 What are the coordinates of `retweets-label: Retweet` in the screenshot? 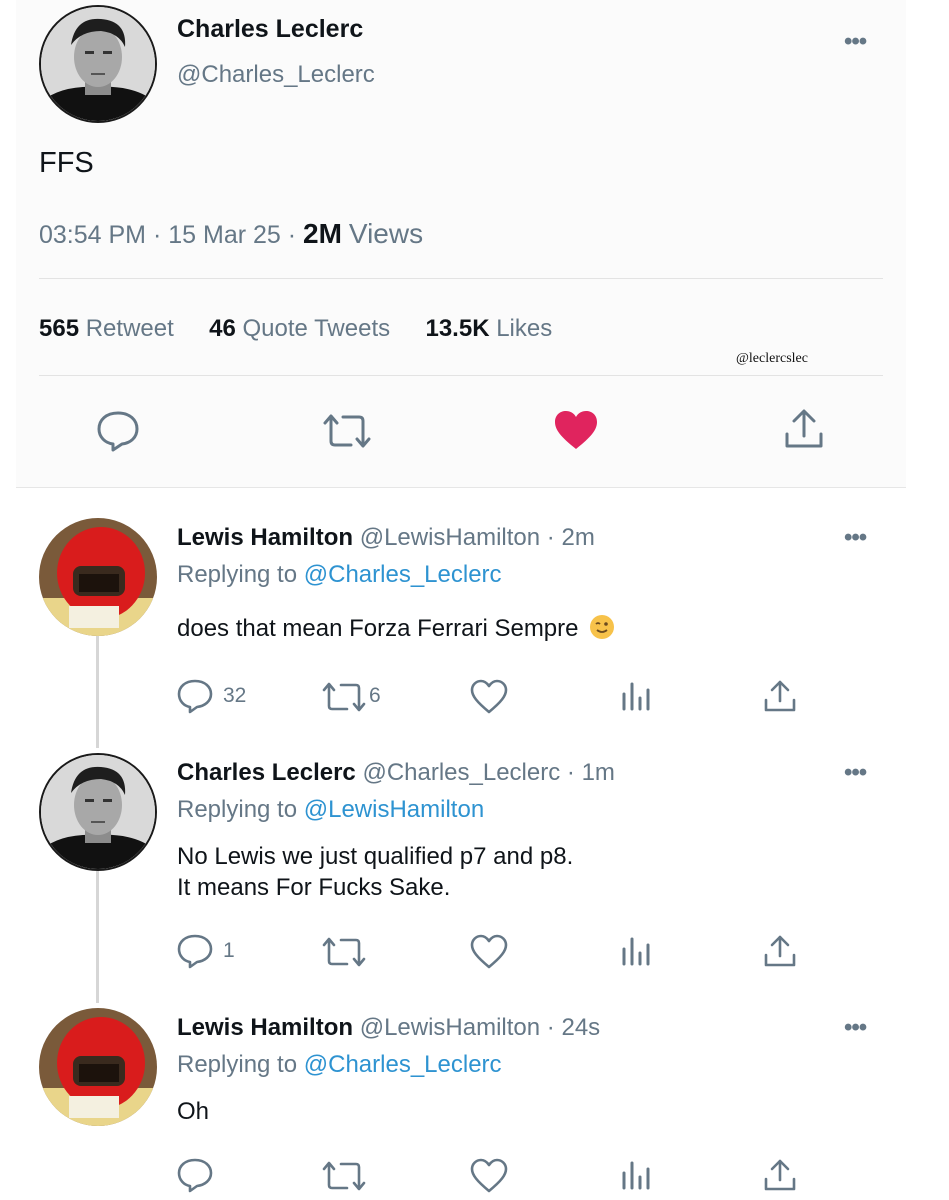 It's located at (129, 328).